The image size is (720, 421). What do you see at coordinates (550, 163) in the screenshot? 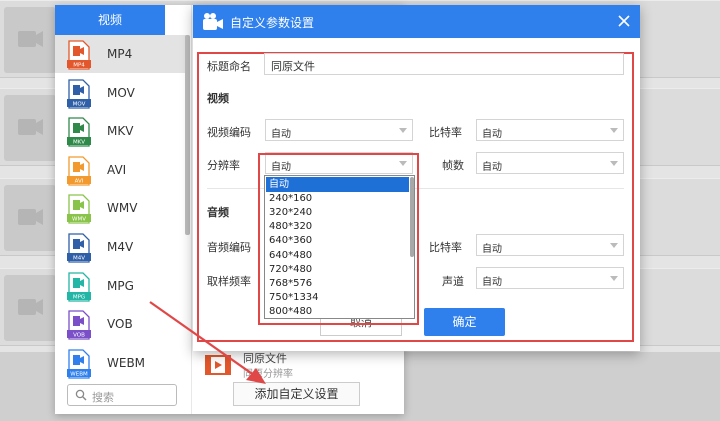
I see `framerate-select: 自动` at bounding box center [550, 163].